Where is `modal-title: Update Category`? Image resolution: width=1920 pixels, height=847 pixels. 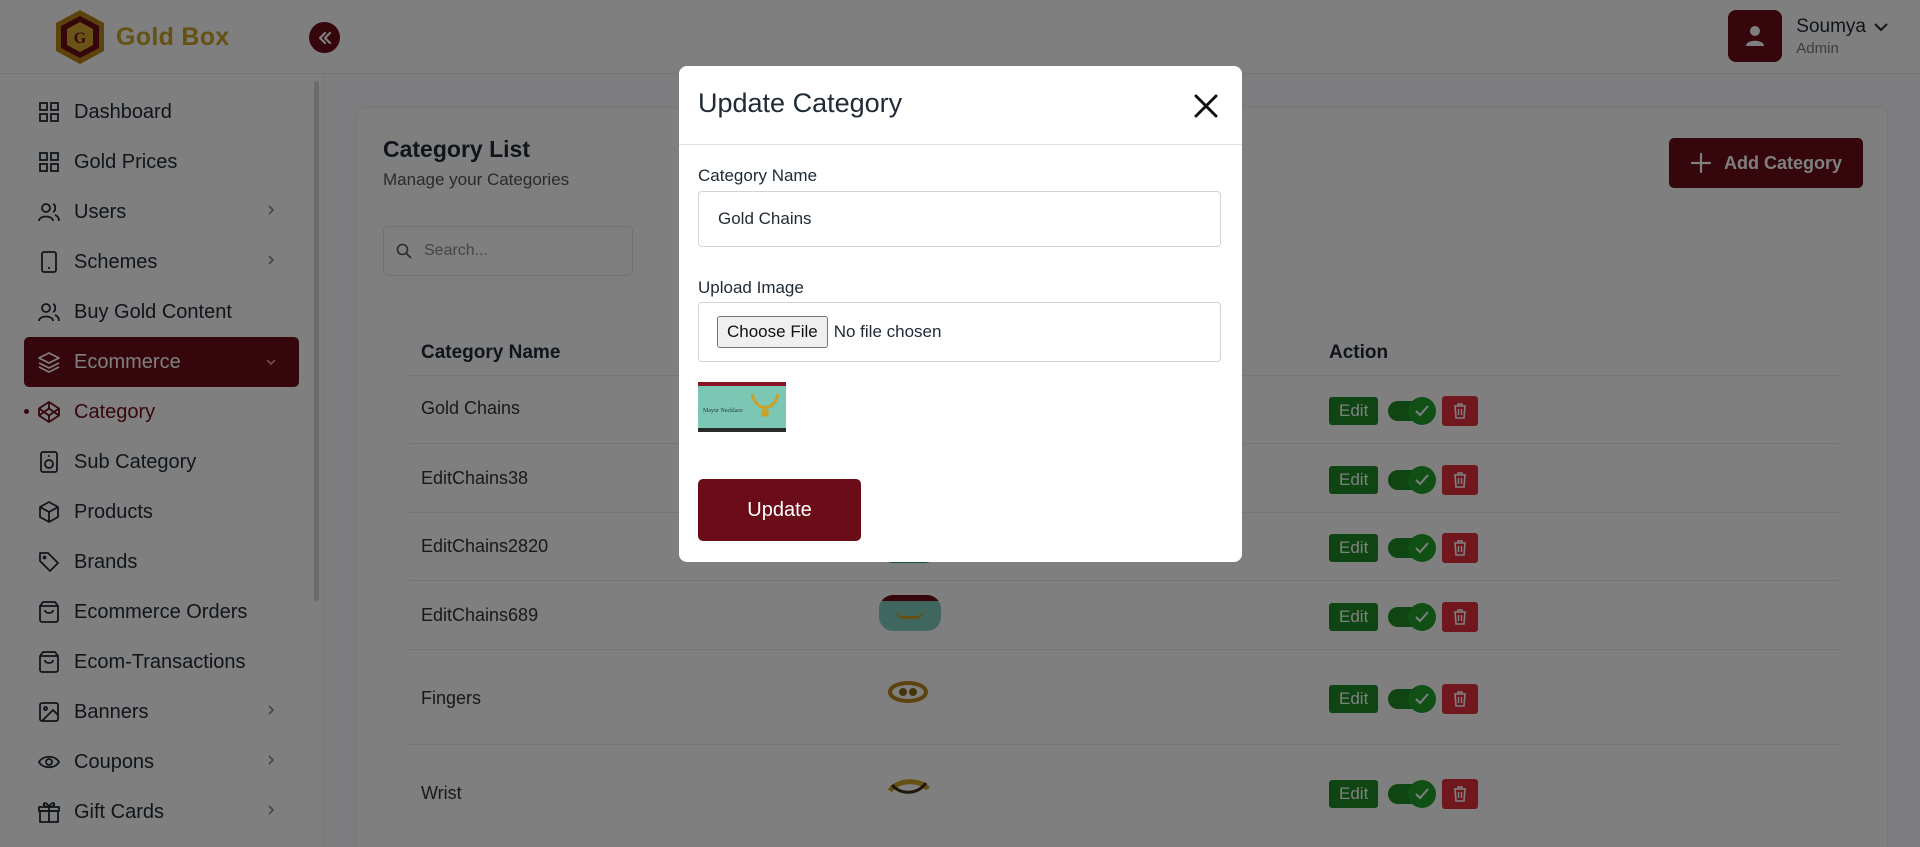 modal-title: Update Category is located at coordinates (800, 103).